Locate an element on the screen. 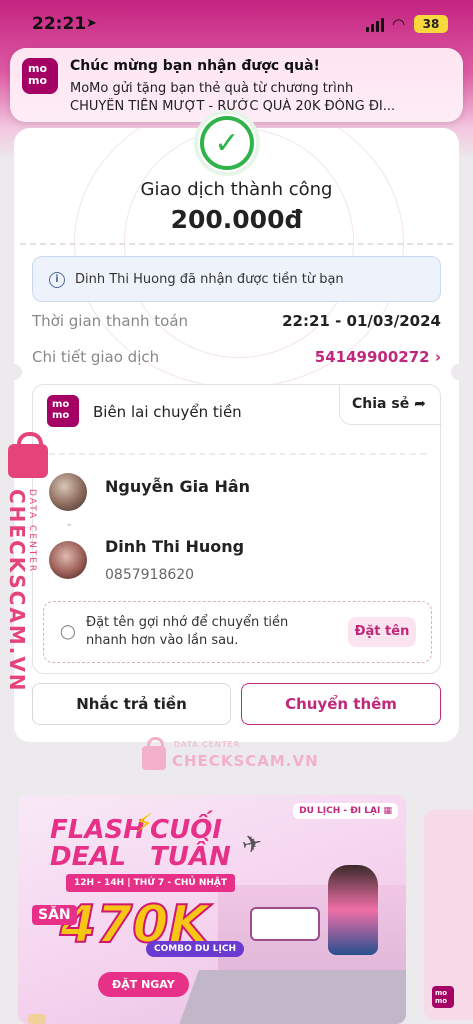 The width and height of the screenshot is (473, 1024). watermark-horizontal: DATA CENTER CHECKSCAM.VN is located at coordinates (229, 756).